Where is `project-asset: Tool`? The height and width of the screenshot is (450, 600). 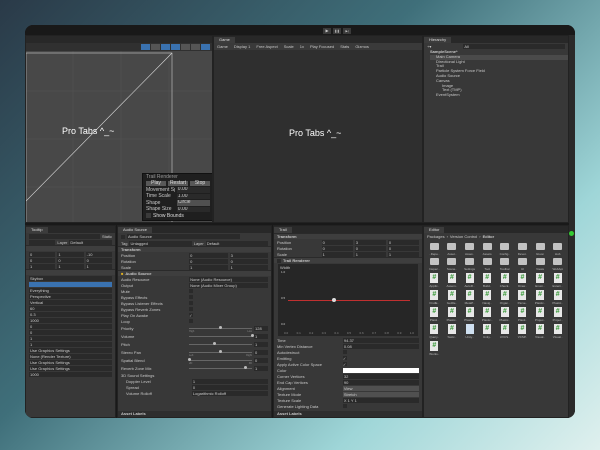
project-asset: Tool is located at coordinates (487, 264).